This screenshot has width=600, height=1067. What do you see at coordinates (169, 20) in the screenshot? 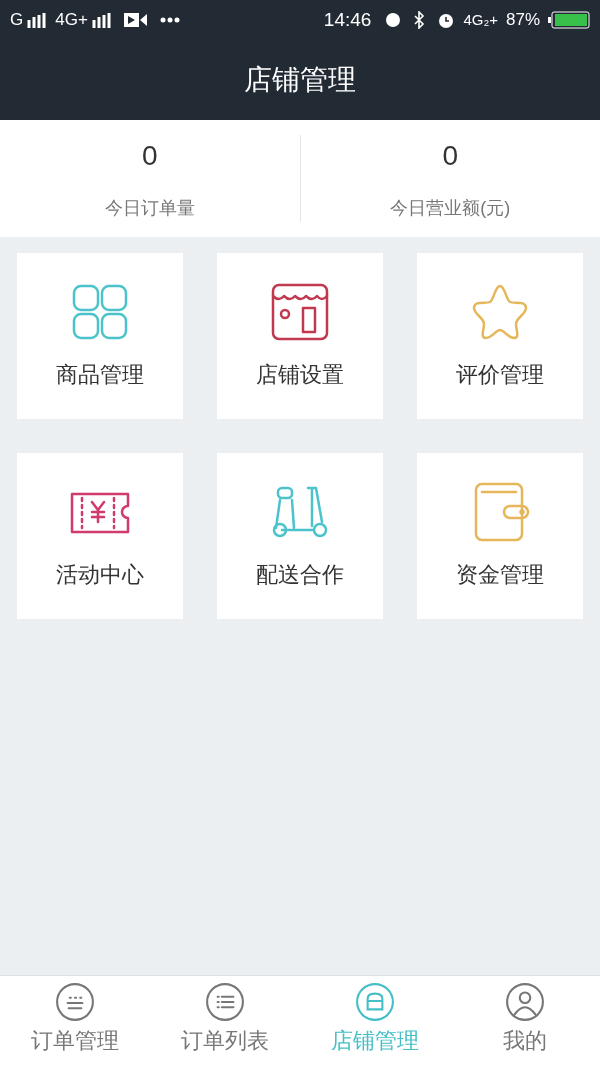
I see `more-icon` at bounding box center [169, 20].